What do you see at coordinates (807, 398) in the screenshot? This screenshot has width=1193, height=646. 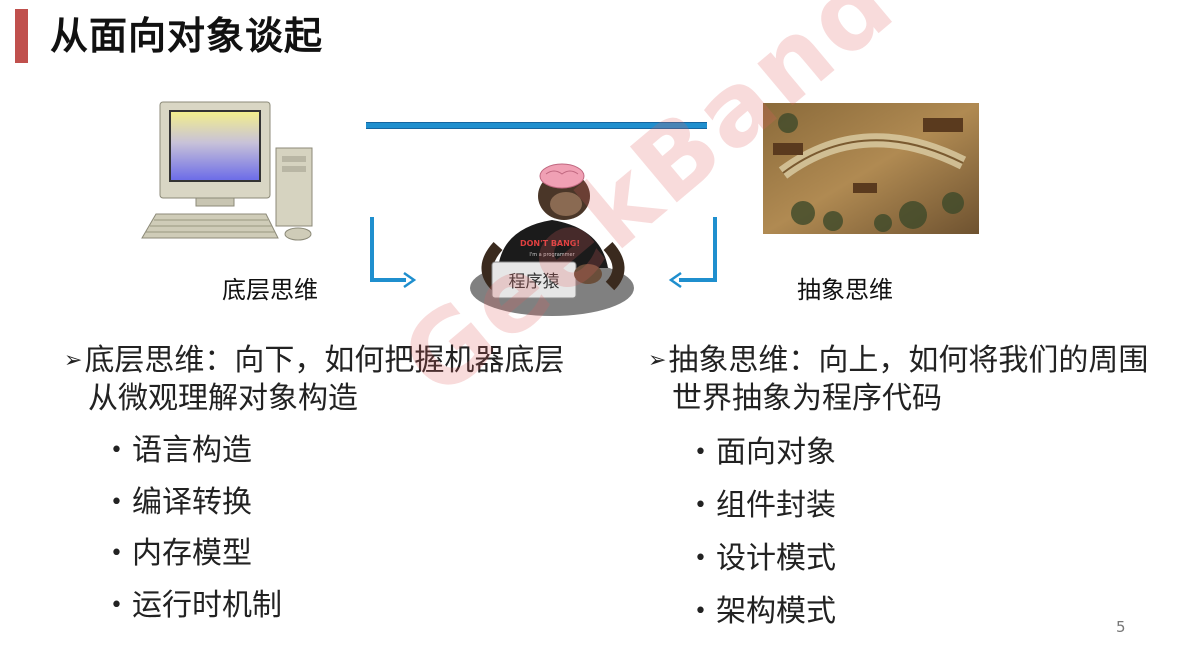 I see `right-heading-line2: 世界抽象为程序代码` at bounding box center [807, 398].